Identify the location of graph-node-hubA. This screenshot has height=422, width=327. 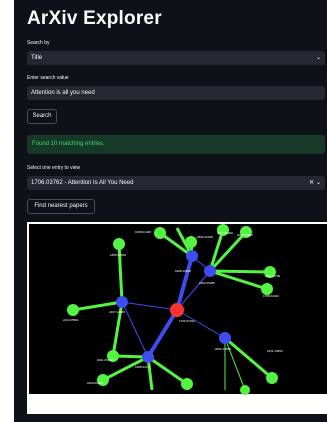
(192, 256).